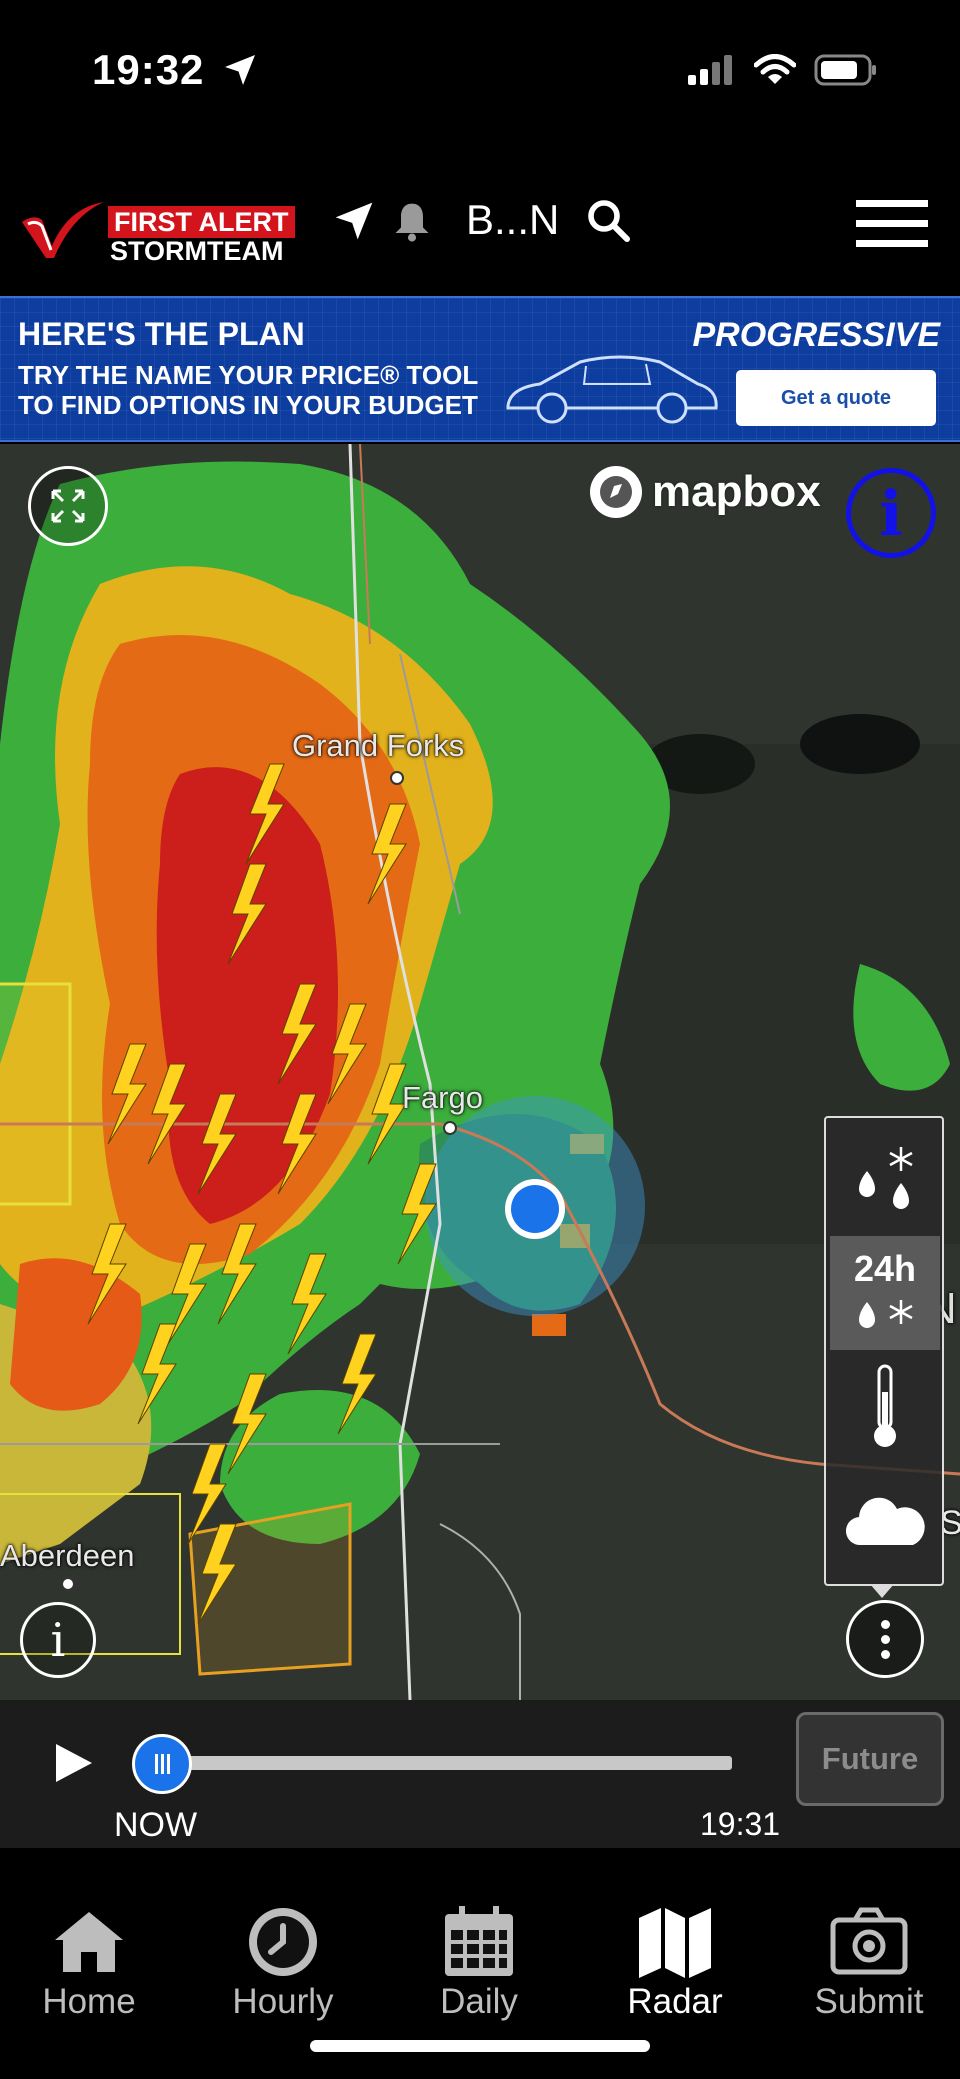 This screenshot has height=2079, width=960. I want to click on cloud-layer-button, so click(885, 1521).